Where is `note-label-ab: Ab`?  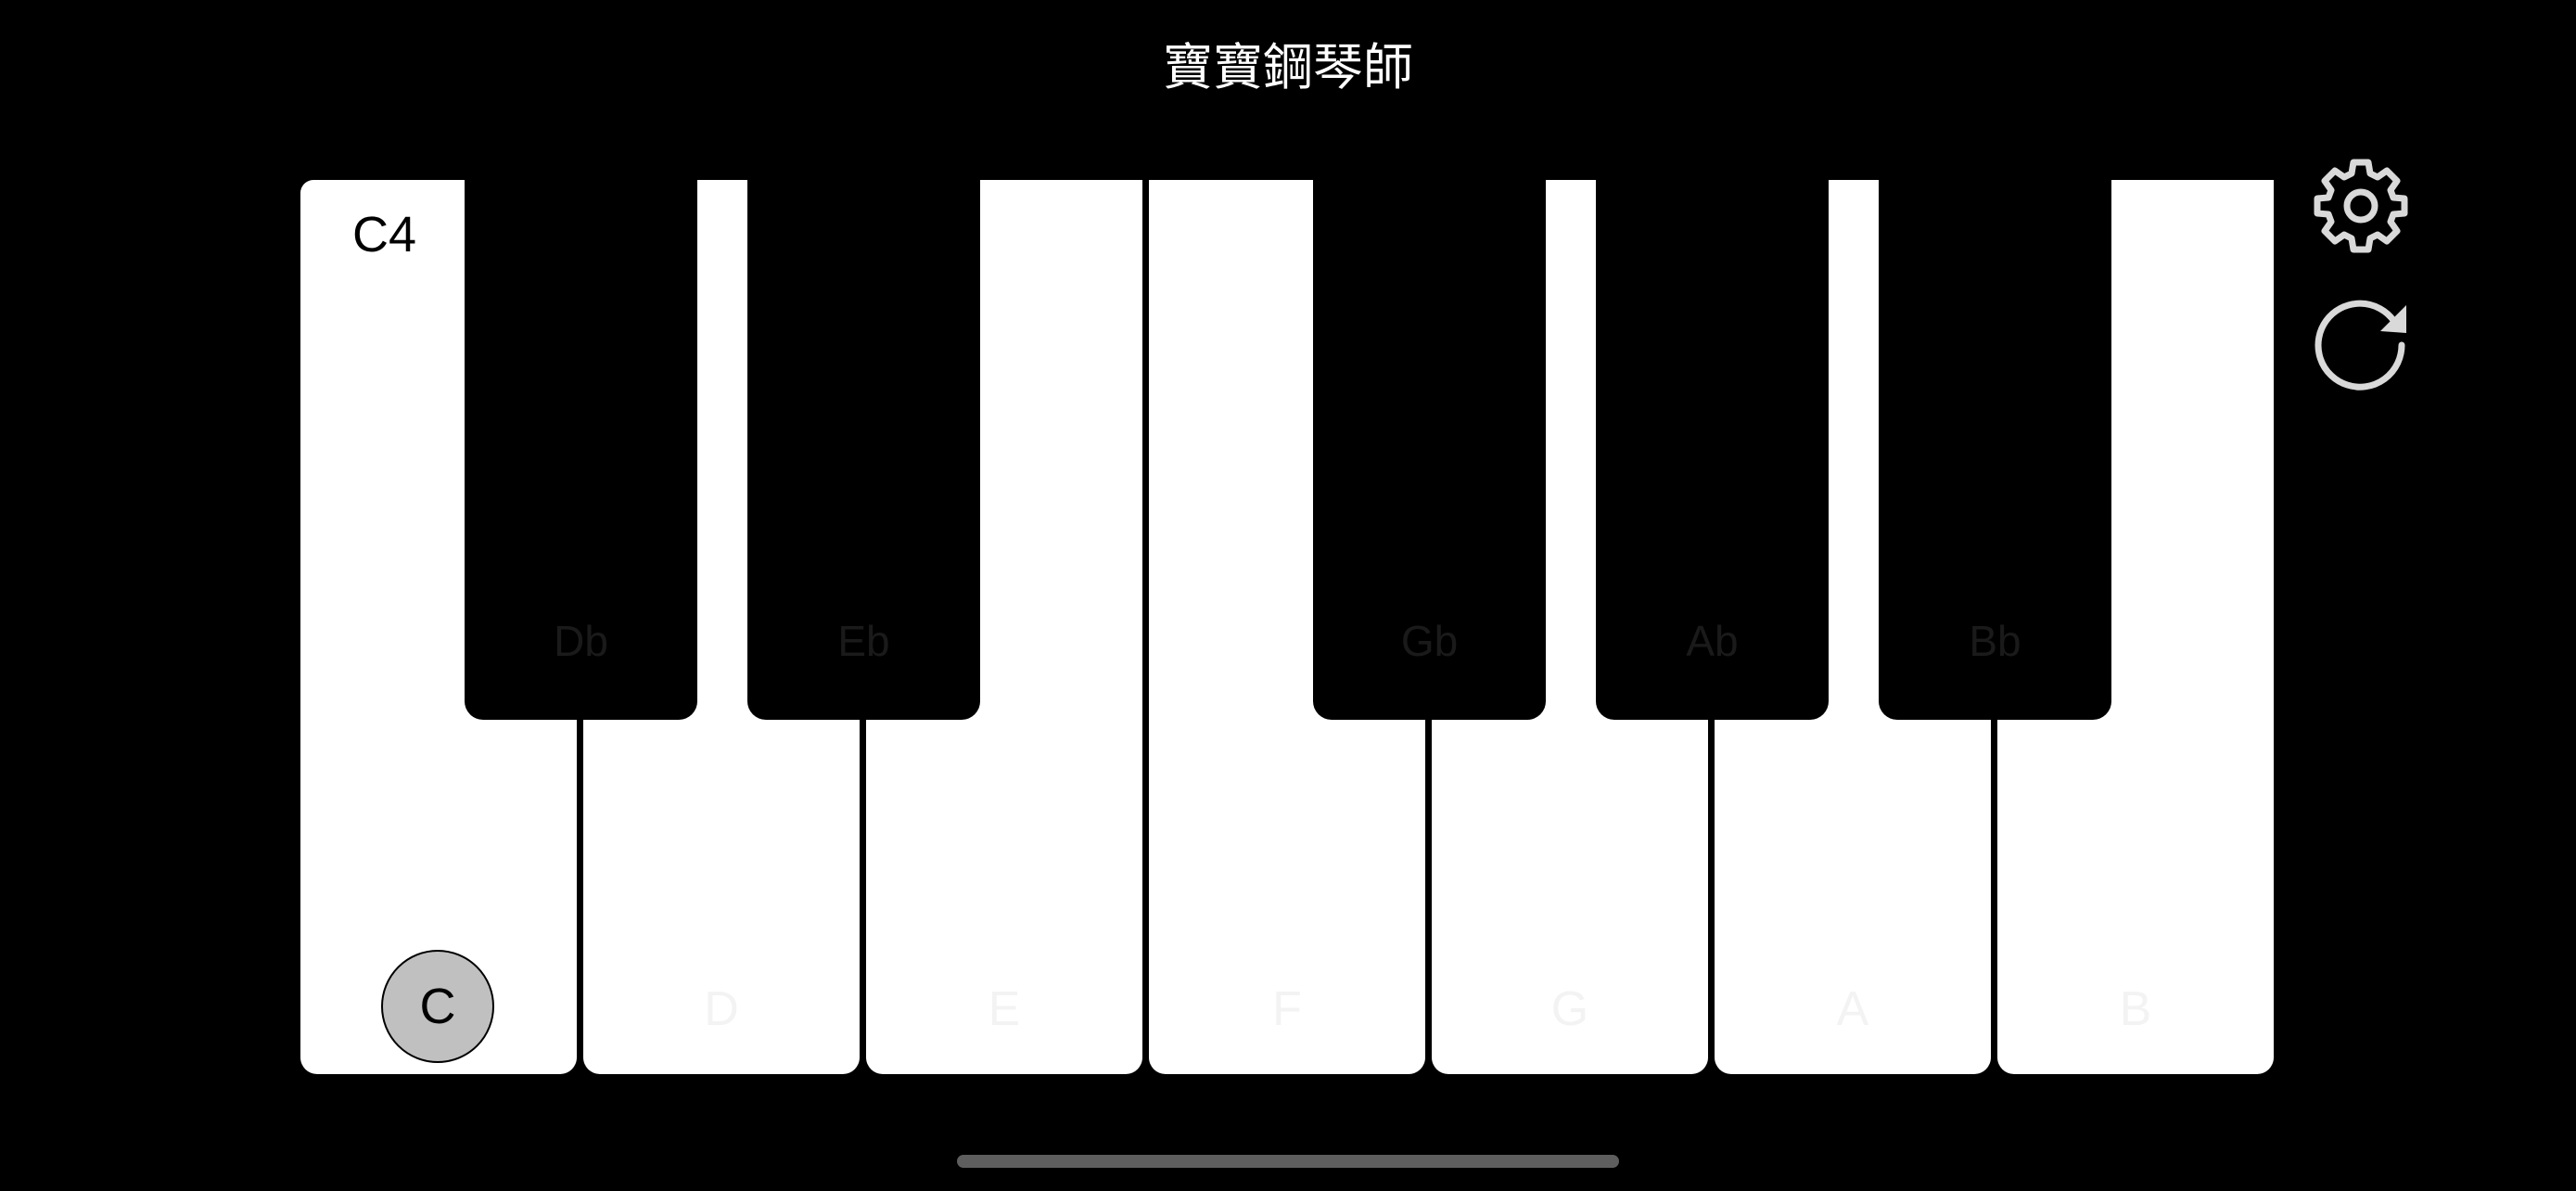
note-label-ab: Ab is located at coordinates (1712, 641).